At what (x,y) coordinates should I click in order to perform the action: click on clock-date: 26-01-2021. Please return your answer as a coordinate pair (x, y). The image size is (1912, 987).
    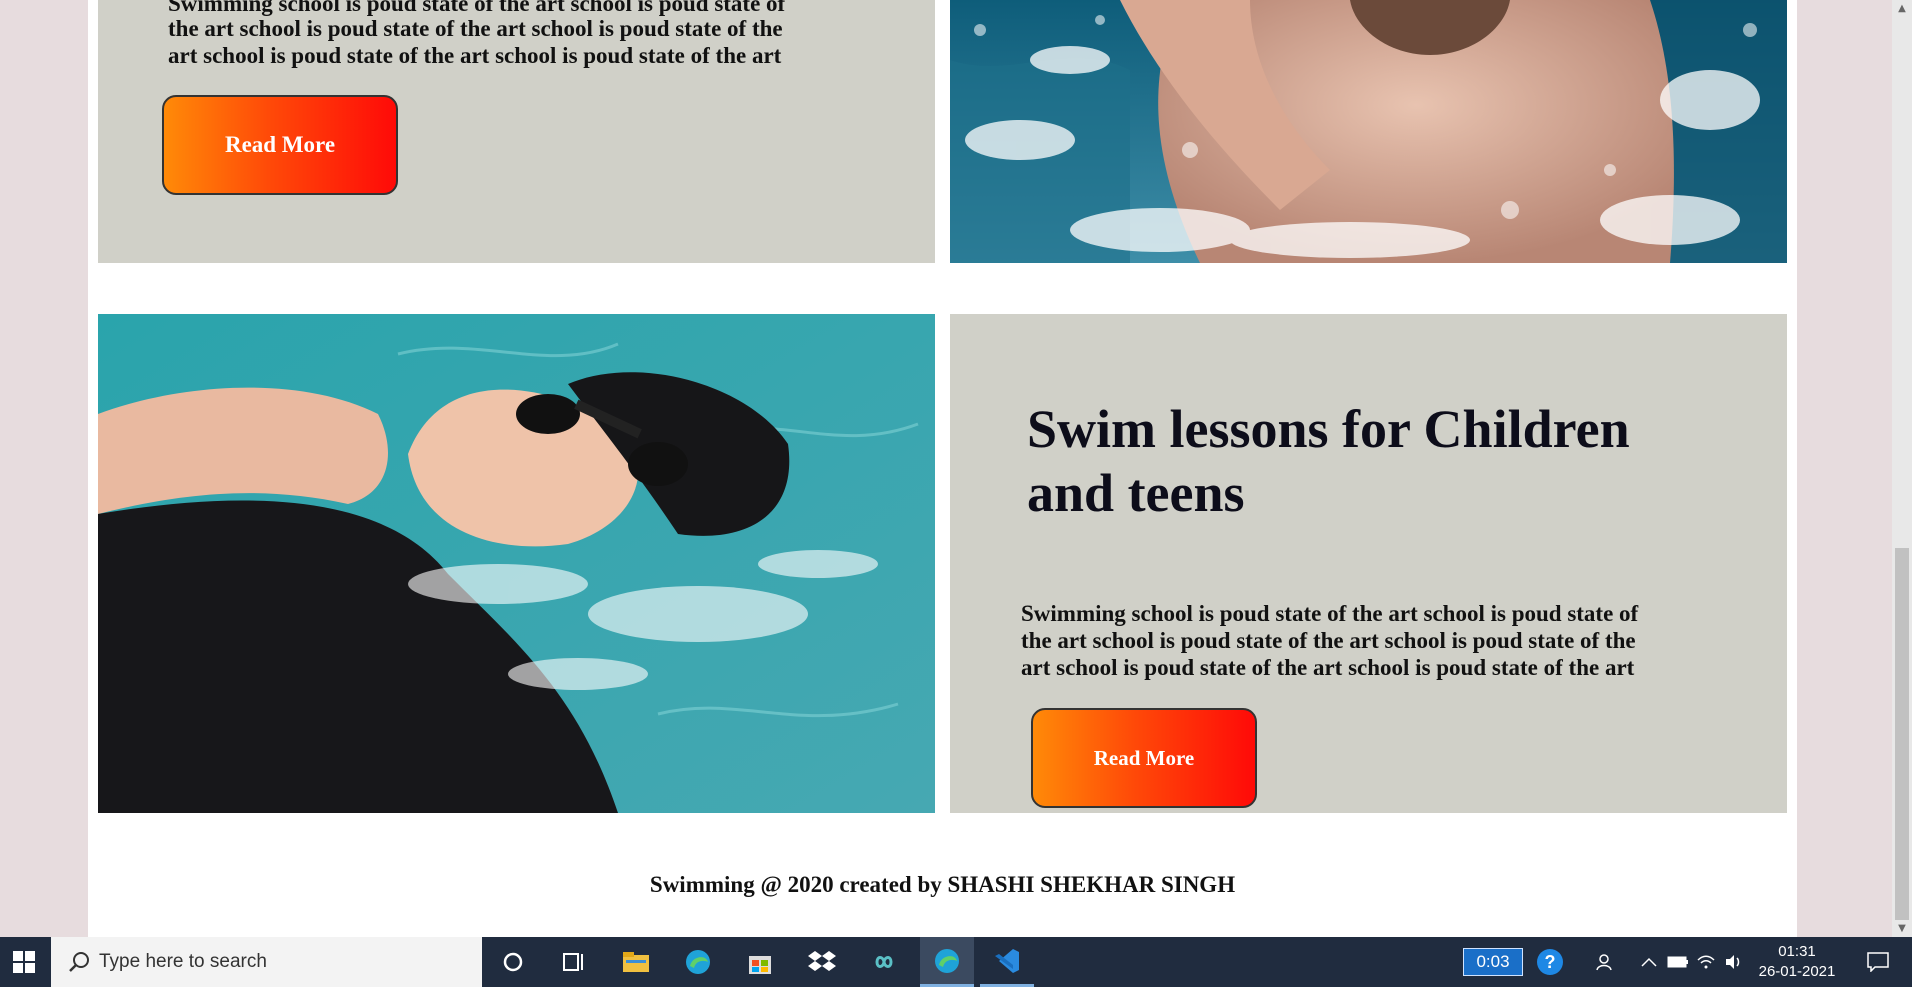
    Looking at the image, I should click on (1797, 971).